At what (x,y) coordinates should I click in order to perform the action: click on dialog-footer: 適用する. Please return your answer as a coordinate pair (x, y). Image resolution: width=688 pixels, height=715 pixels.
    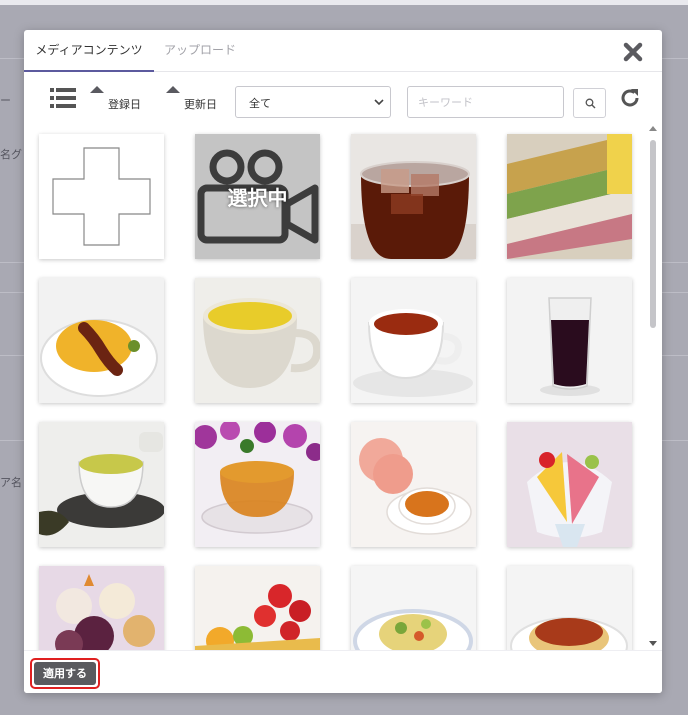
    Looking at the image, I should click on (343, 671).